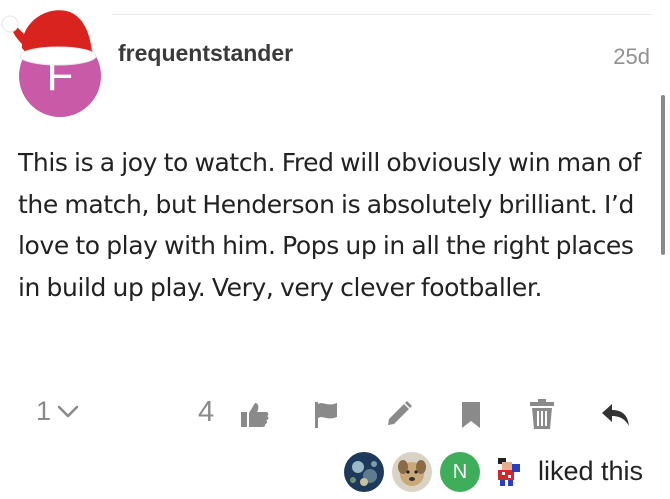  I want to click on author-avatar-container: F, so click(55, 62).